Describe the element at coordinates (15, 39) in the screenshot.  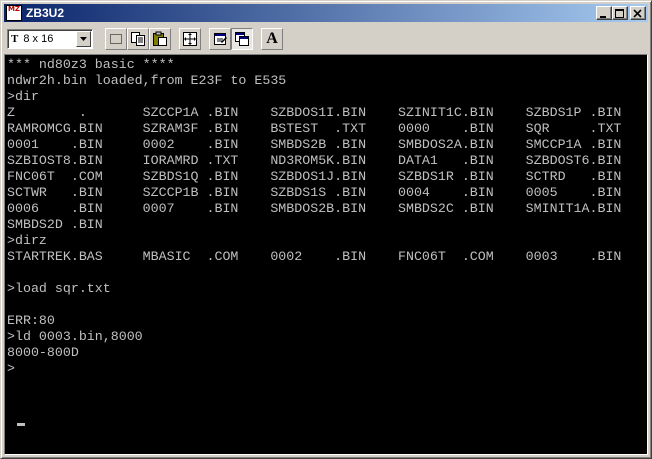
I see `truetype-icon: T` at that location.